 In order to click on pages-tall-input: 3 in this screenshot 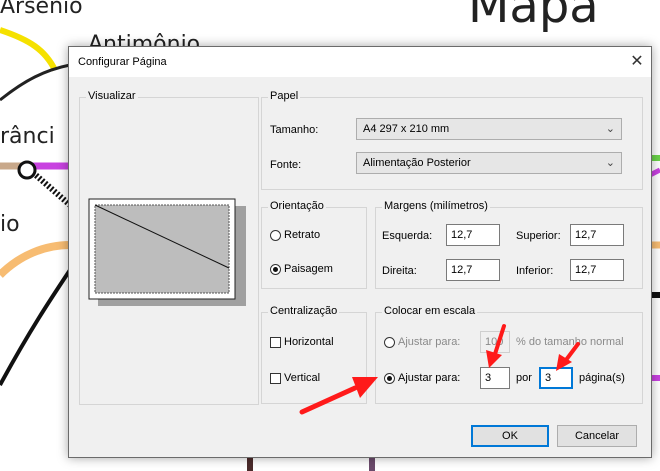, I will do `click(556, 378)`.